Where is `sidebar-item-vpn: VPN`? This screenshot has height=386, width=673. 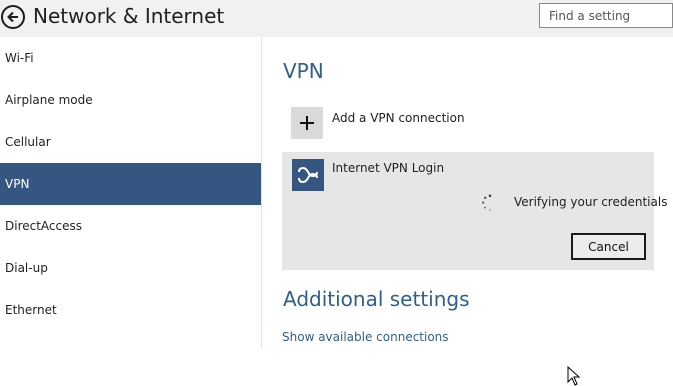
sidebar-item-vpn: VPN is located at coordinates (130, 184).